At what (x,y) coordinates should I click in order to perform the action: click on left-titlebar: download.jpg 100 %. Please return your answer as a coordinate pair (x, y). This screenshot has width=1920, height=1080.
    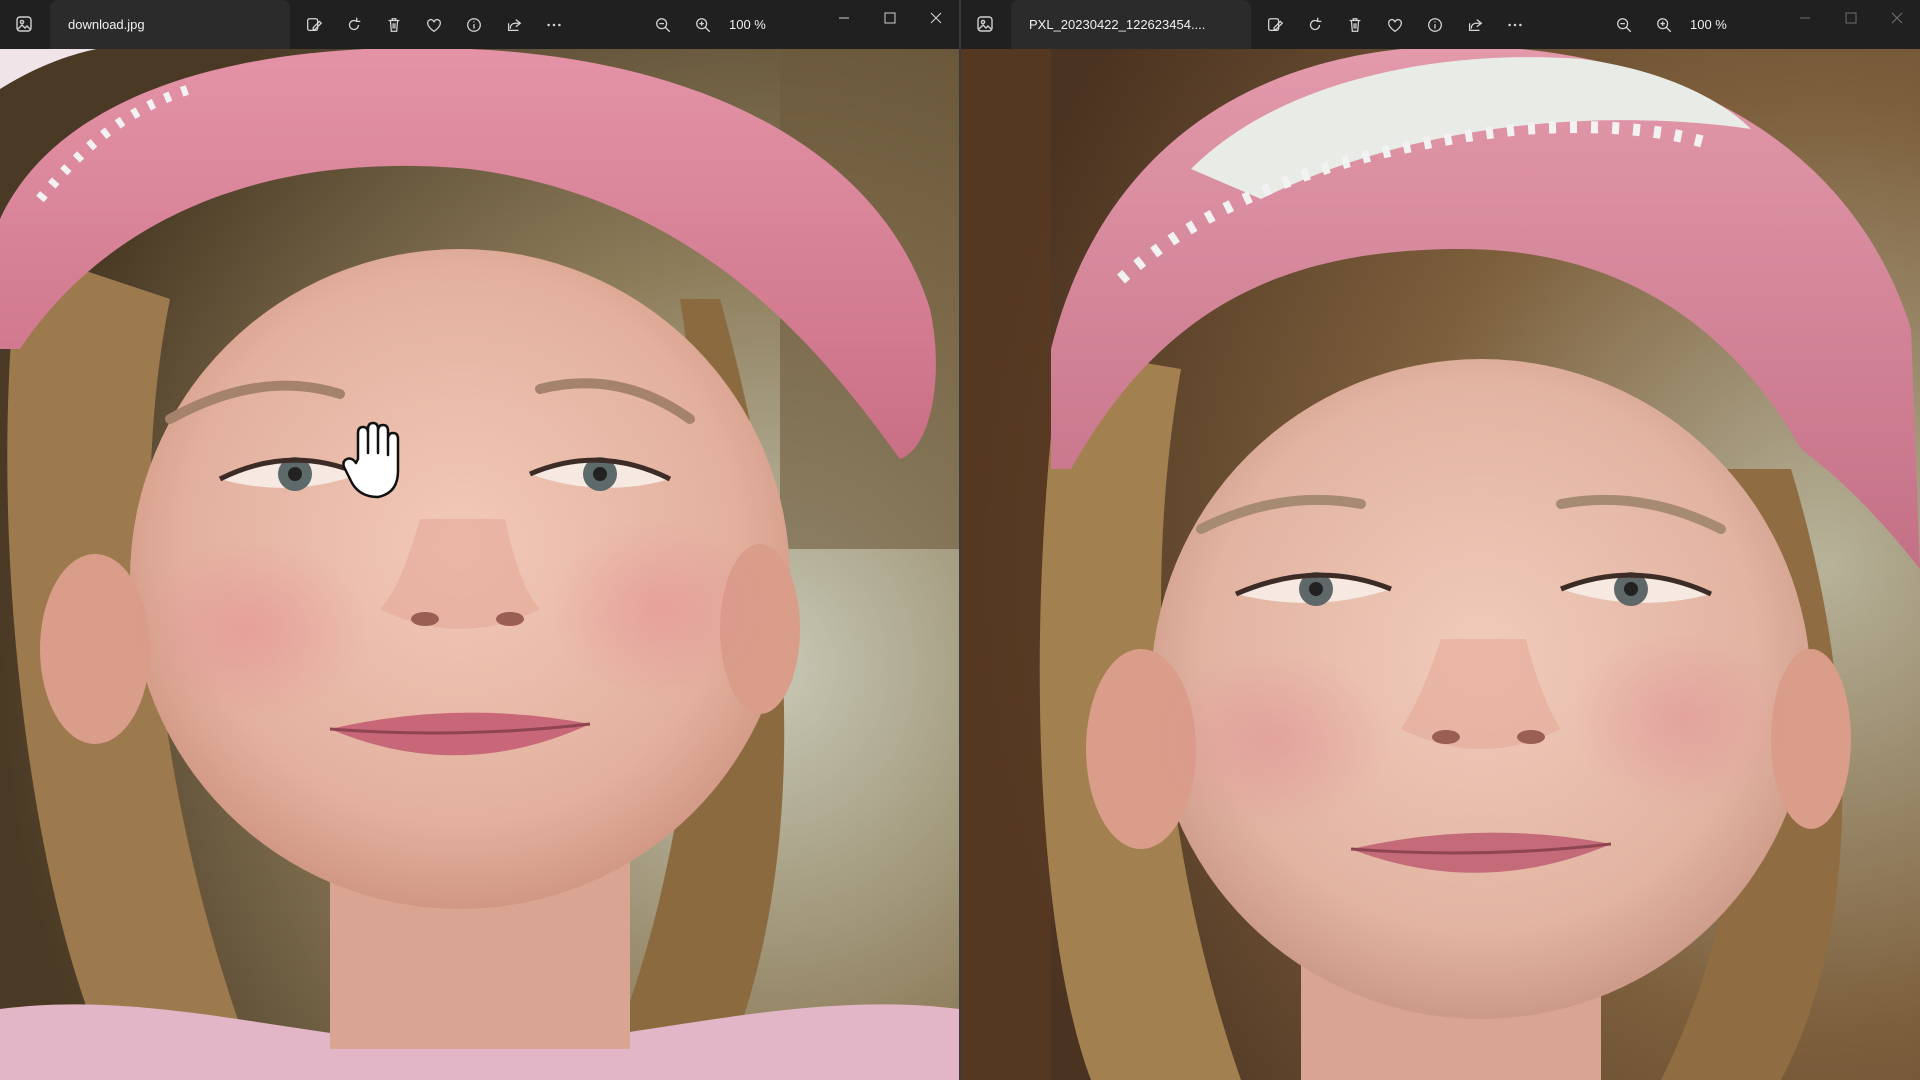
    Looking at the image, I should click on (479, 24).